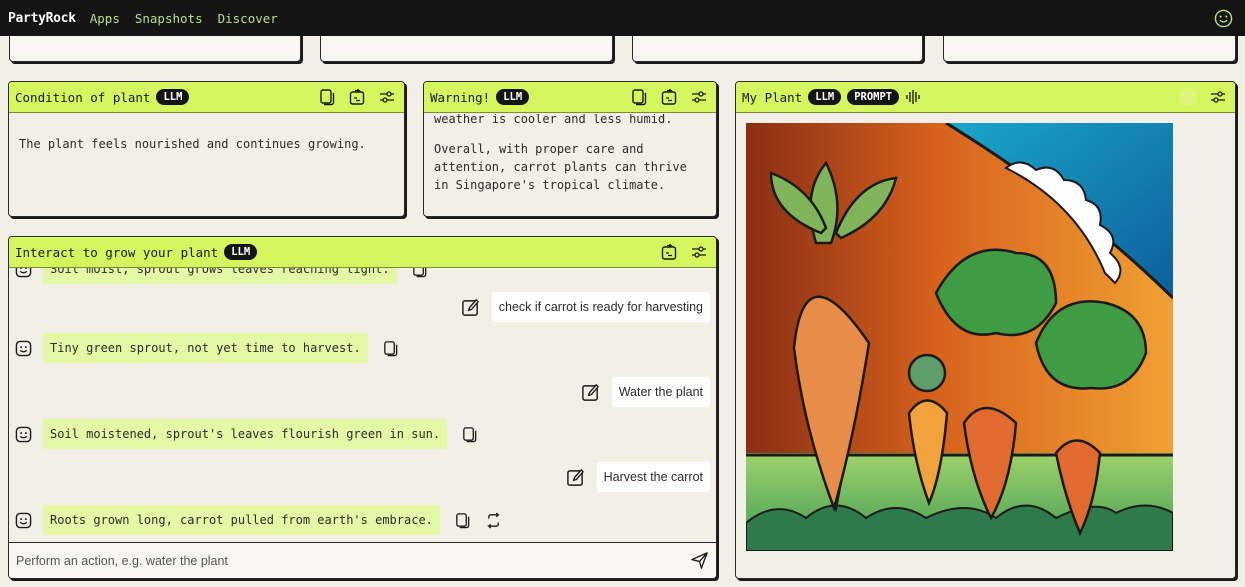 This screenshot has height=587, width=1245. What do you see at coordinates (653, 477) in the screenshot?
I see `user-message-text: Harvest the carrot` at bounding box center [653, 477].